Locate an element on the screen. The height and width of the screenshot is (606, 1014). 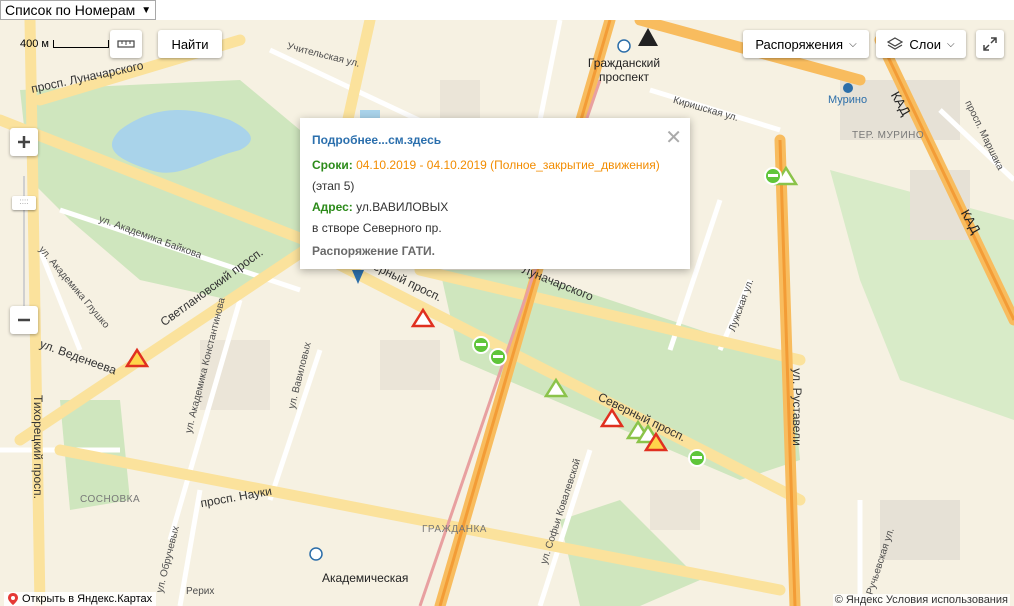
address-label: Адрес: is located at coordinates (332, 207).